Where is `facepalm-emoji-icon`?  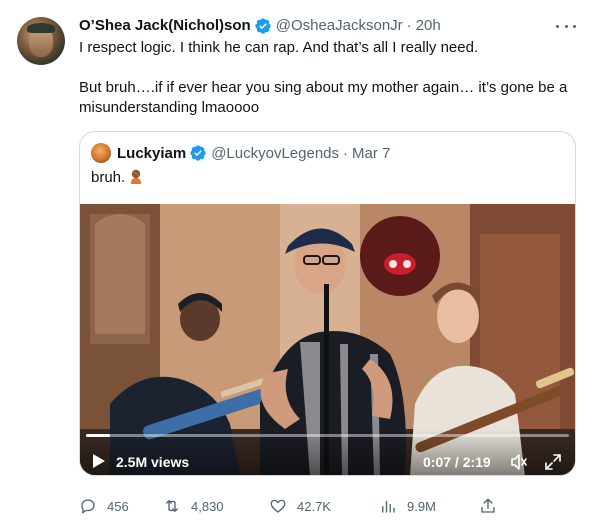 facepalm-emoji-icon is located at coordinates (136, 176).